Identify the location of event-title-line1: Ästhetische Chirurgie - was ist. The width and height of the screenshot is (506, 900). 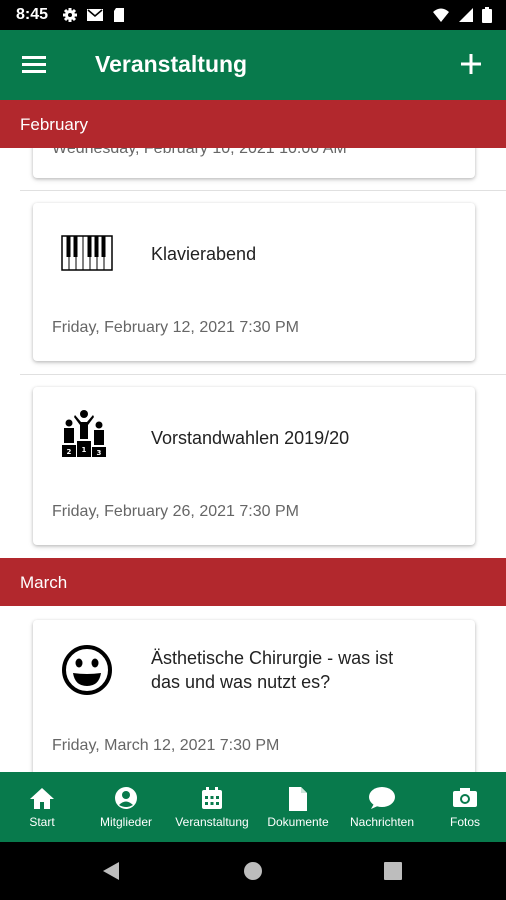
(272, 658).